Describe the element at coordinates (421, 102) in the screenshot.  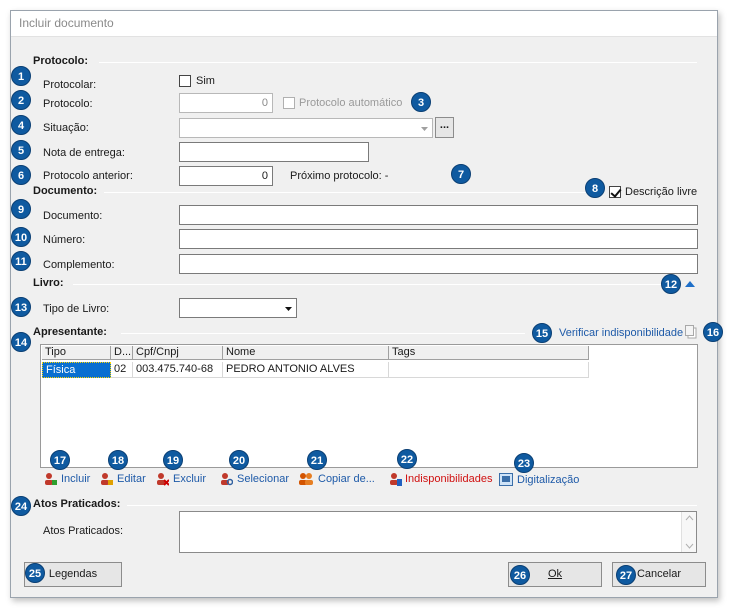
I see `badge-3: 3` at that location.